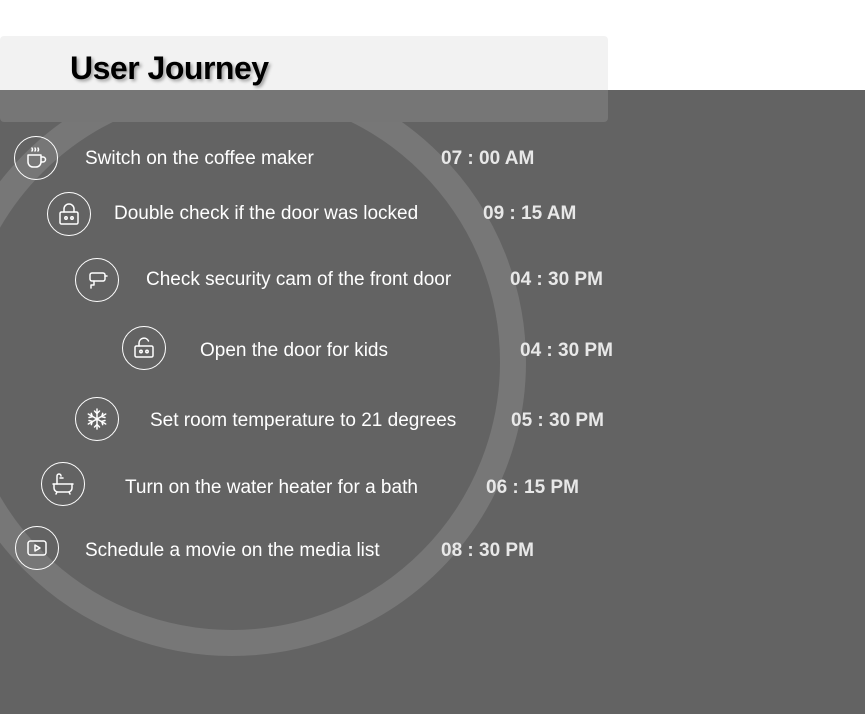 This screenshot has height=714, width=865. What do you see at coordinates (169, 68) in the screenshot?
I see `page-title: User Journey` at bounding box center [169, 68].